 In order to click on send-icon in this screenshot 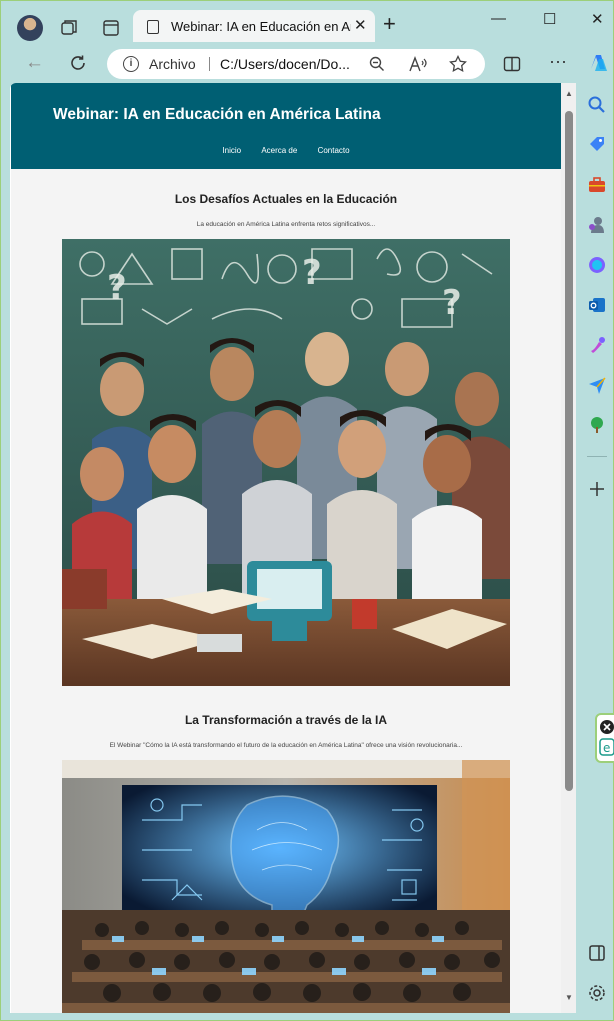, I will do `click(597, 385)`.